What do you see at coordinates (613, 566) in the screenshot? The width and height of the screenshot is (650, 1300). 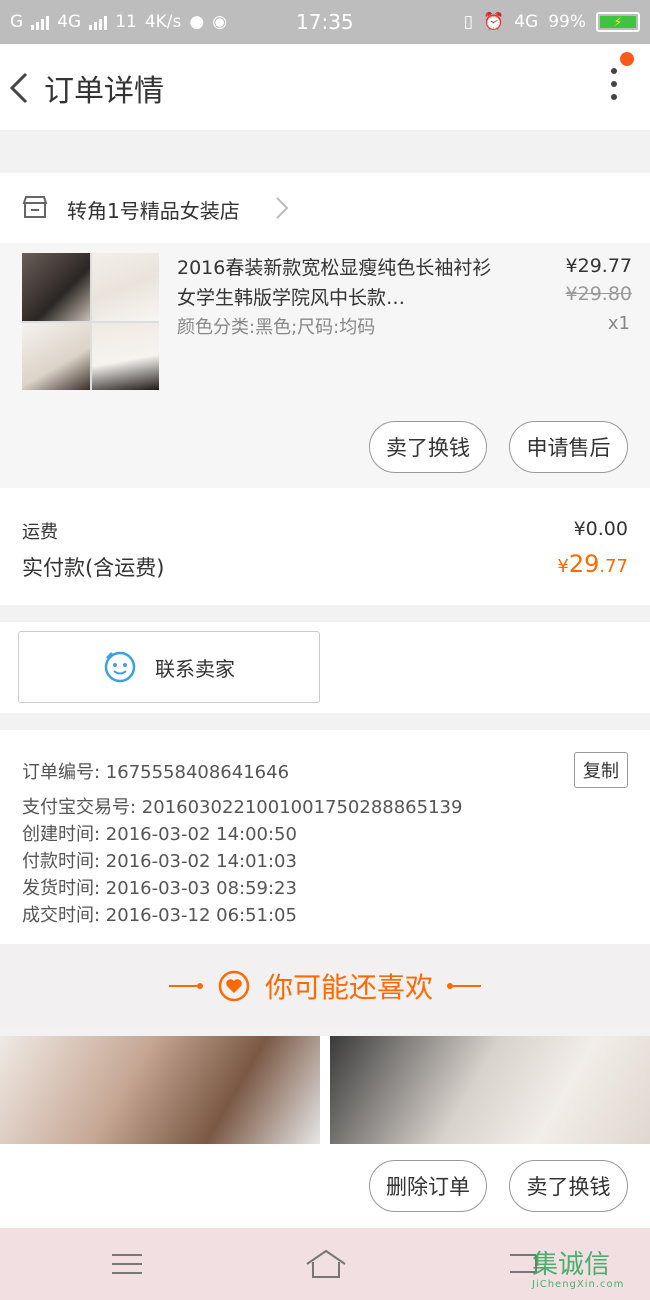 I see `paid-decimal: .77` at bounding box center [613, 566].